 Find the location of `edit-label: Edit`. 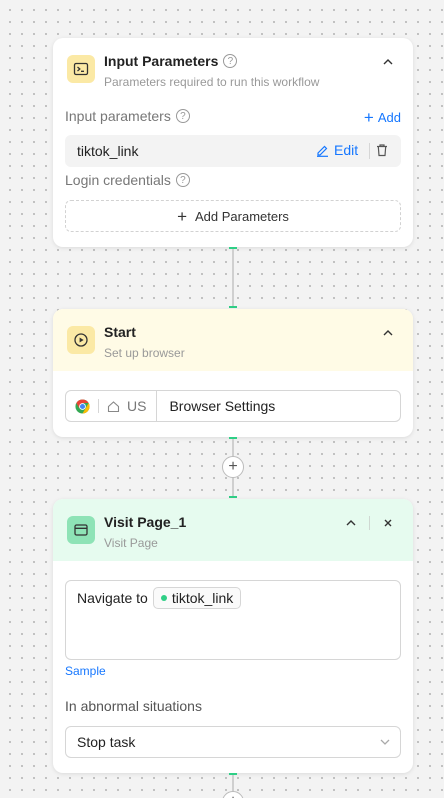

edit-label: Edit is located at coordinates (346, 150).